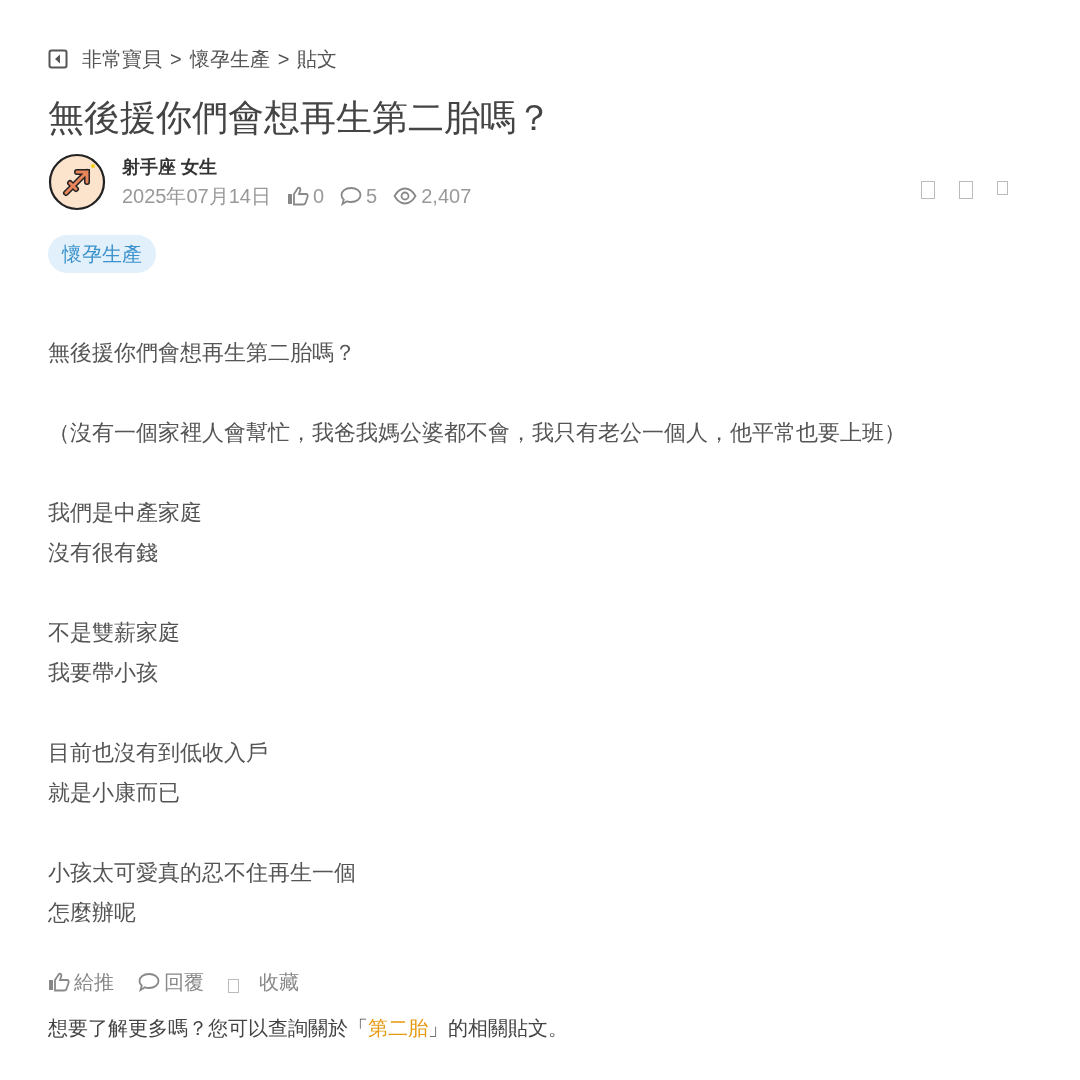  What do you see at coordinates (114, 793) in the screenshot?
I see `body-text: 就是小康而已` at bounding box center [114, 793].